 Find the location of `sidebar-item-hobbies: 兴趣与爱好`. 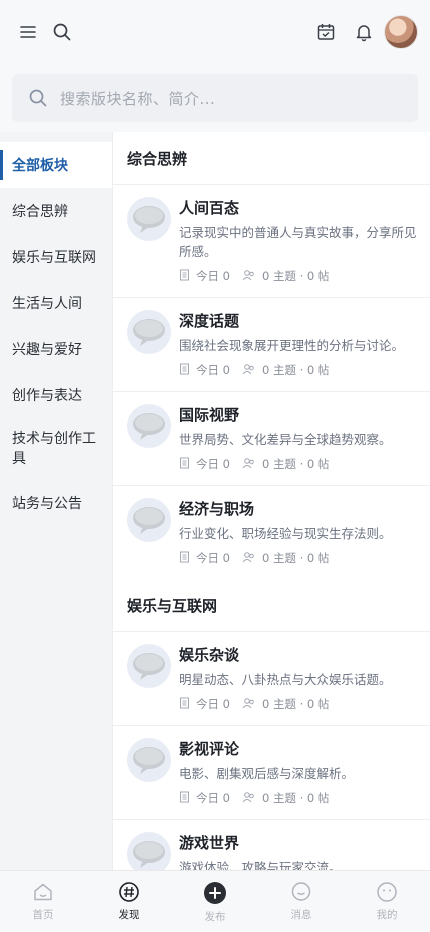

sidebar-item-hobbies: 兴趣与爱好 is located at coordinates (56, 349).